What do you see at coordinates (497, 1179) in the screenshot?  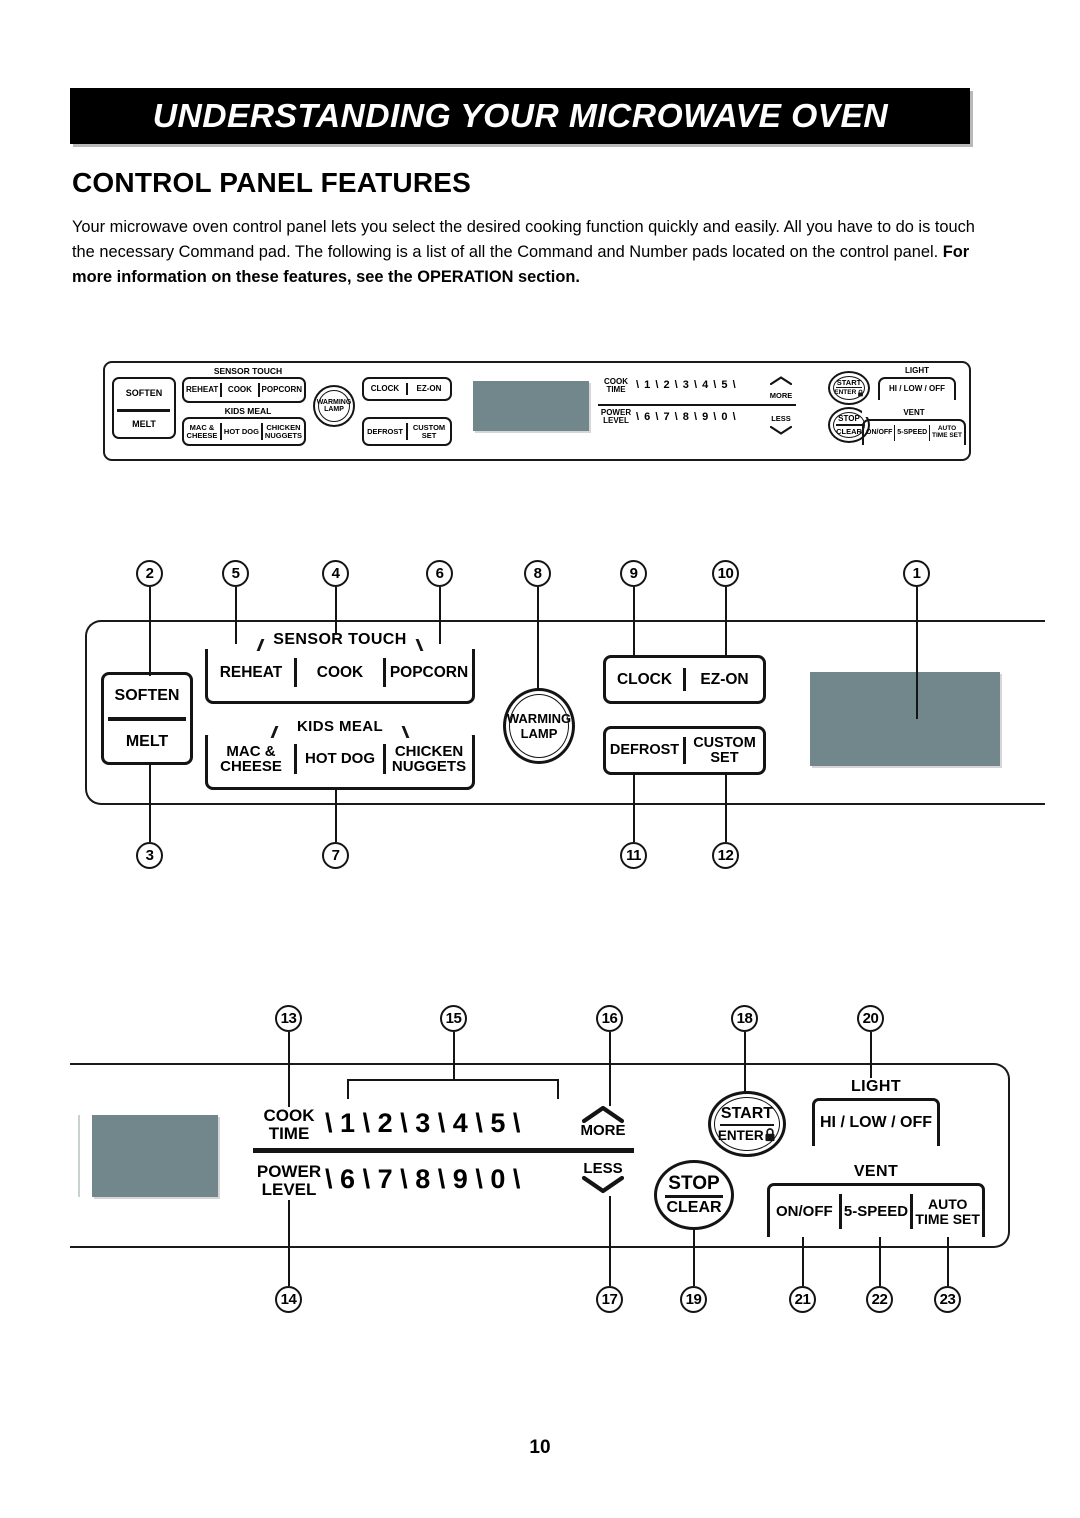 I see `digit-key-0: 0` at bounding box center [497, 1179].